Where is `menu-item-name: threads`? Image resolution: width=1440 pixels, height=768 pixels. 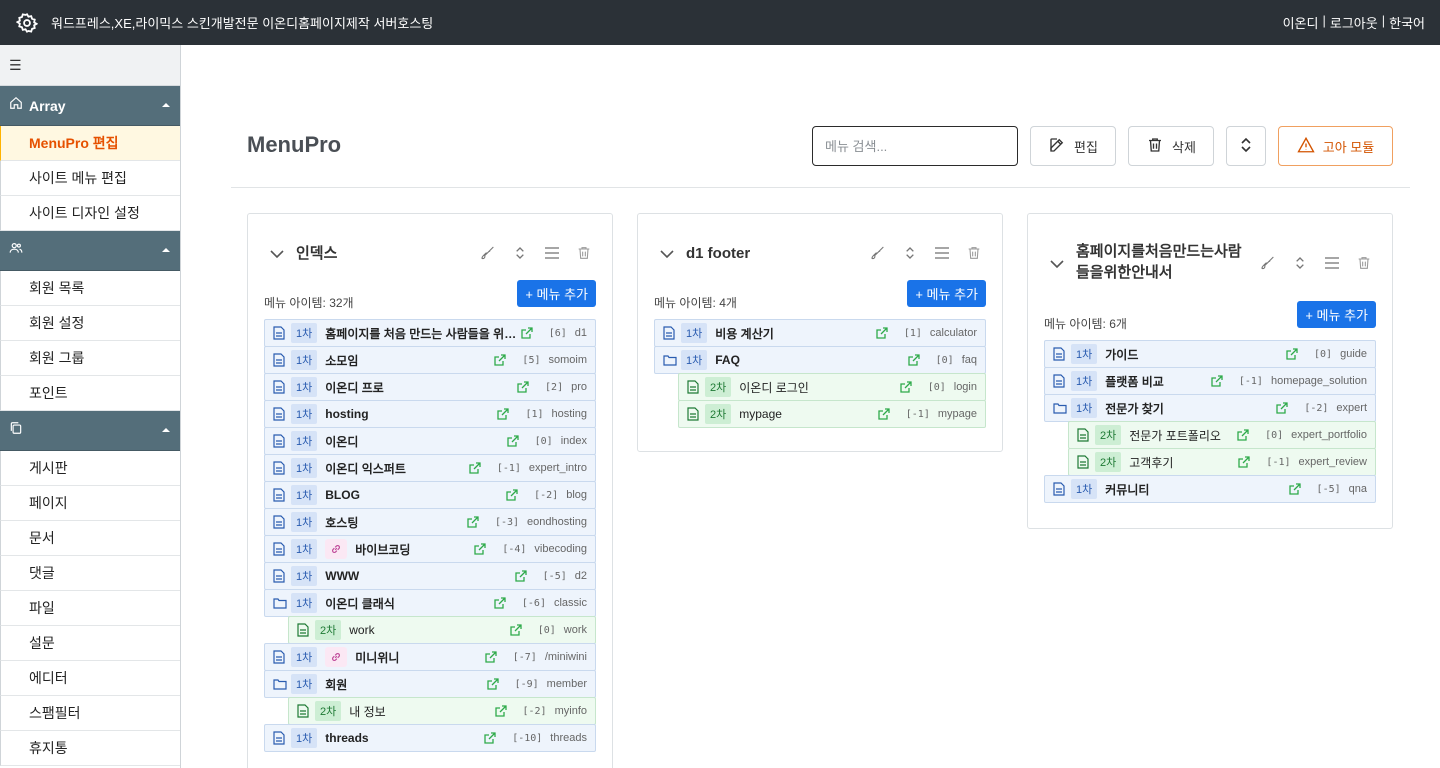
menu-item-name: threads is located at coordinates (404, 738).